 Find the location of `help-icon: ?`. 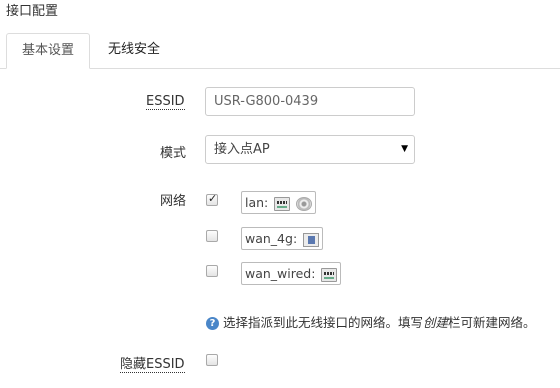

help-icon: ? is located at coordinates (212, 323).